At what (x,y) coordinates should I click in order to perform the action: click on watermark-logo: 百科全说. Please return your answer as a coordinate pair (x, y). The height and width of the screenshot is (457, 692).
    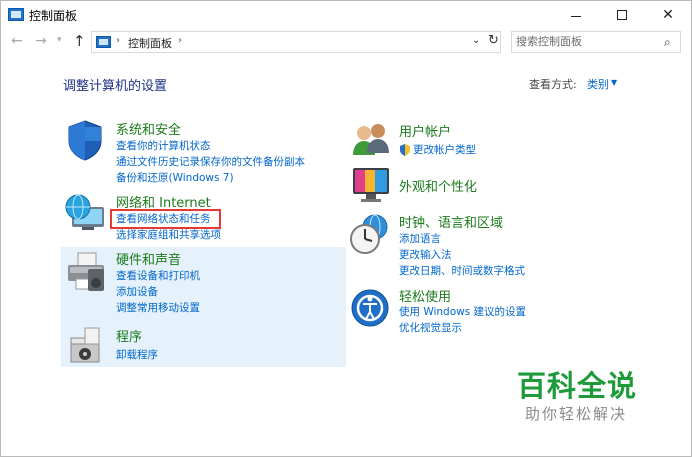
    Looking at the image, I should click on (577, 386).